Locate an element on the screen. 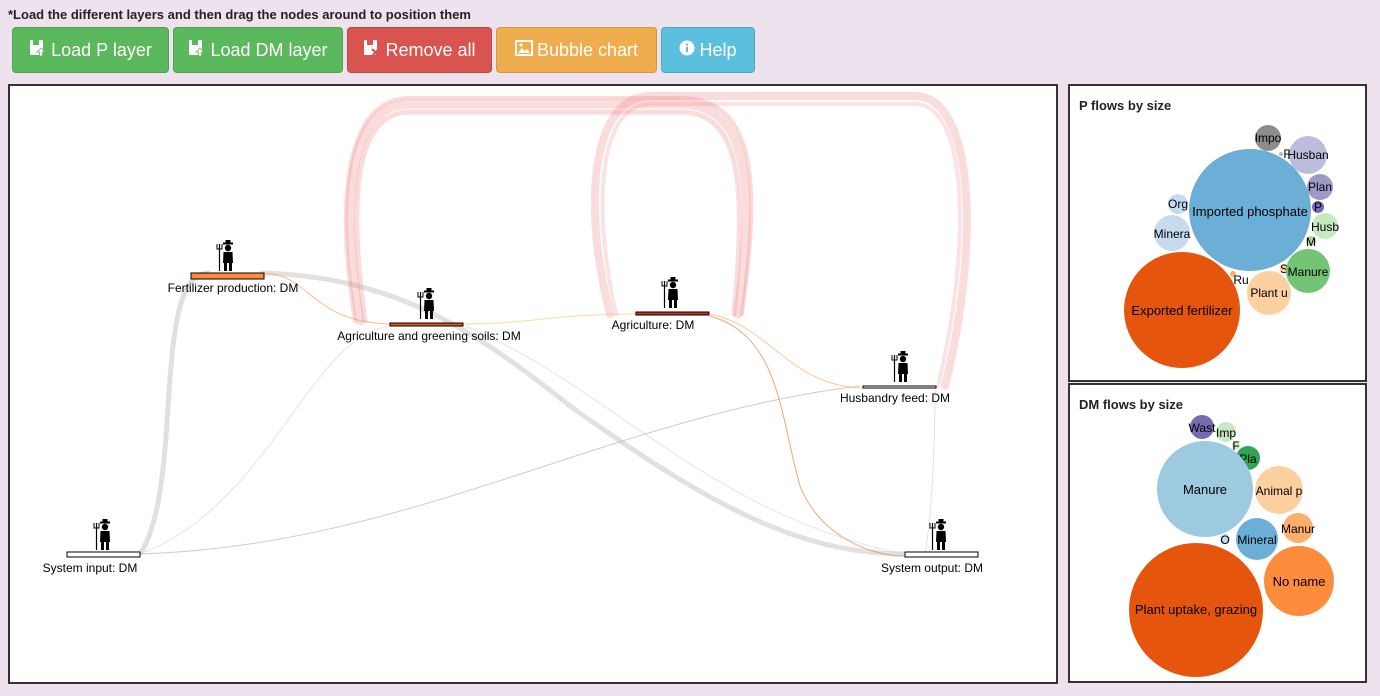 The width and height of the screenshot is (1380, 696). svg-text: P is located at coordinates (1318, 207).